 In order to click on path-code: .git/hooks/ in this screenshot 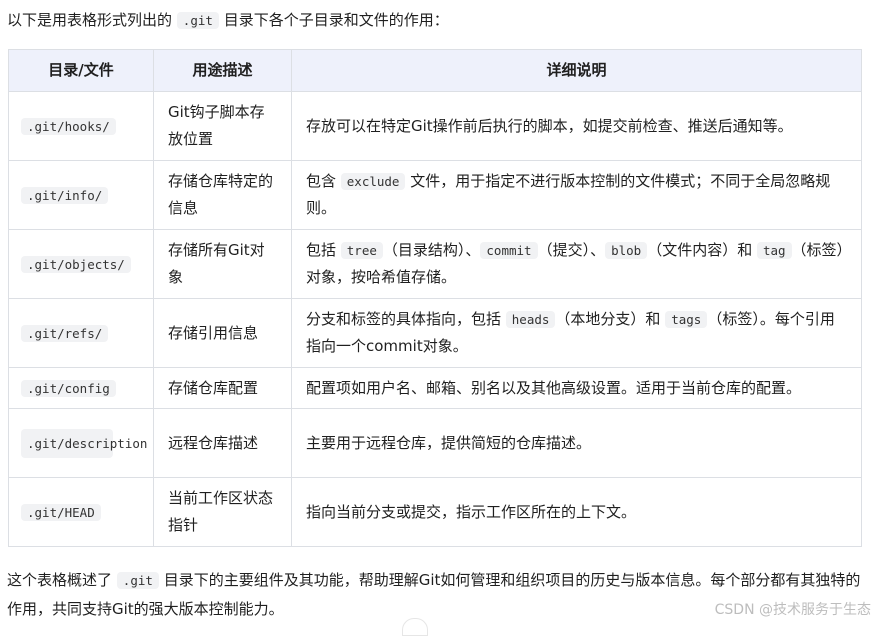, I will do `click(68, 126)`.